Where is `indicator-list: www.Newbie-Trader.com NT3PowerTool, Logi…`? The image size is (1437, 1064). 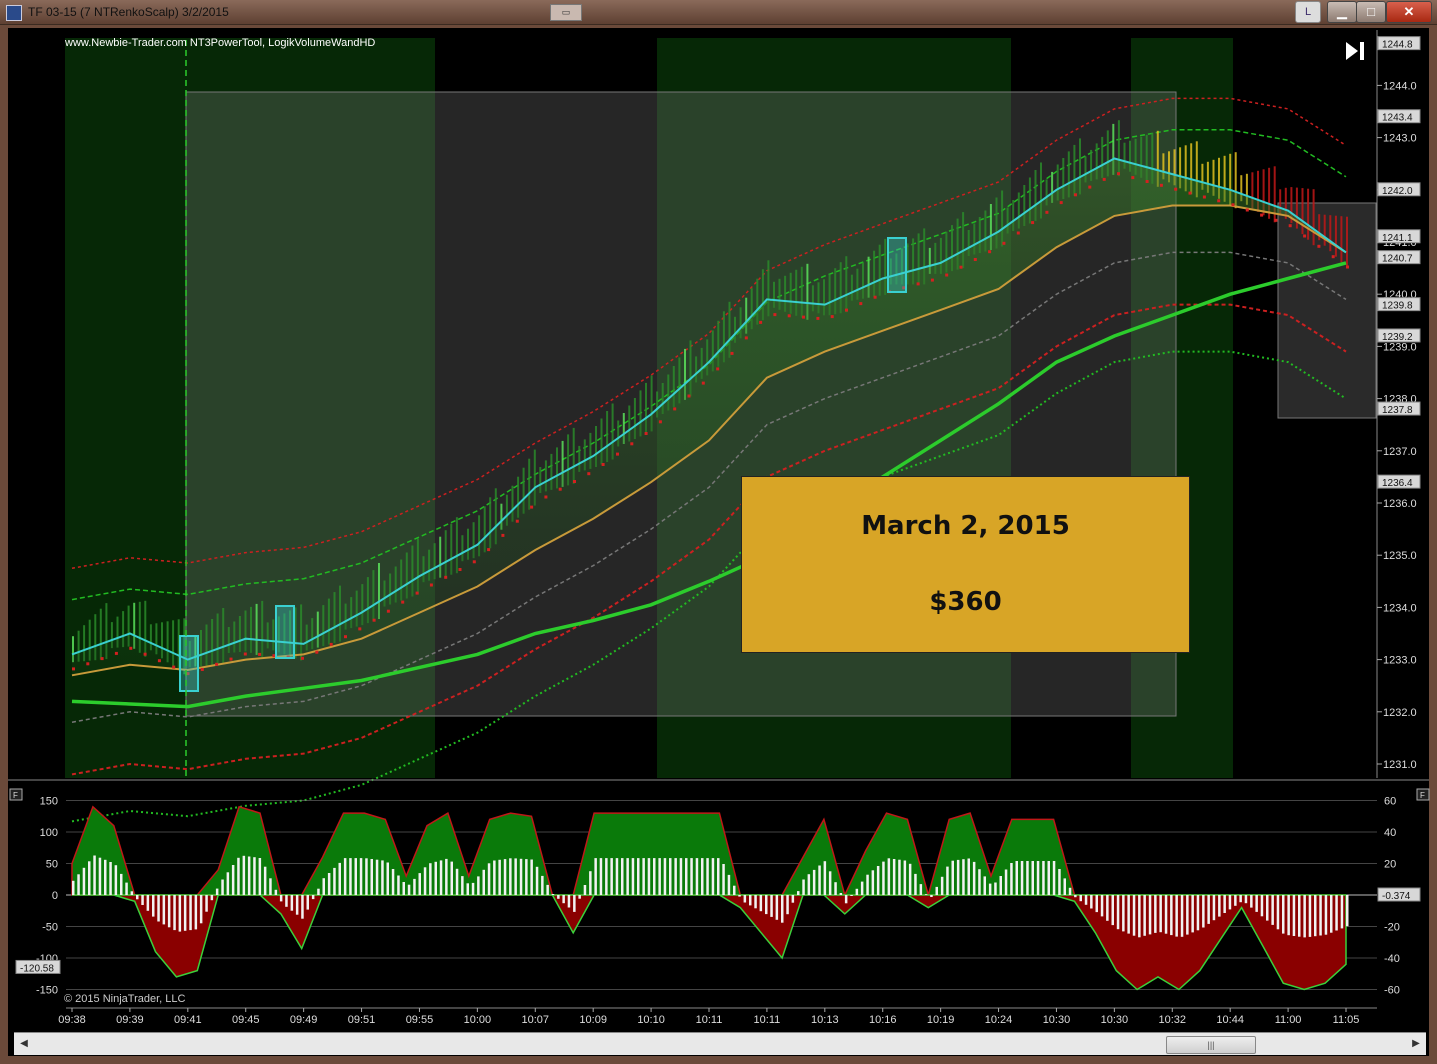
indicator-list: www.Newbie-Trader.com NT3PowerTool, Logi… is located at coordinates (219, 43).